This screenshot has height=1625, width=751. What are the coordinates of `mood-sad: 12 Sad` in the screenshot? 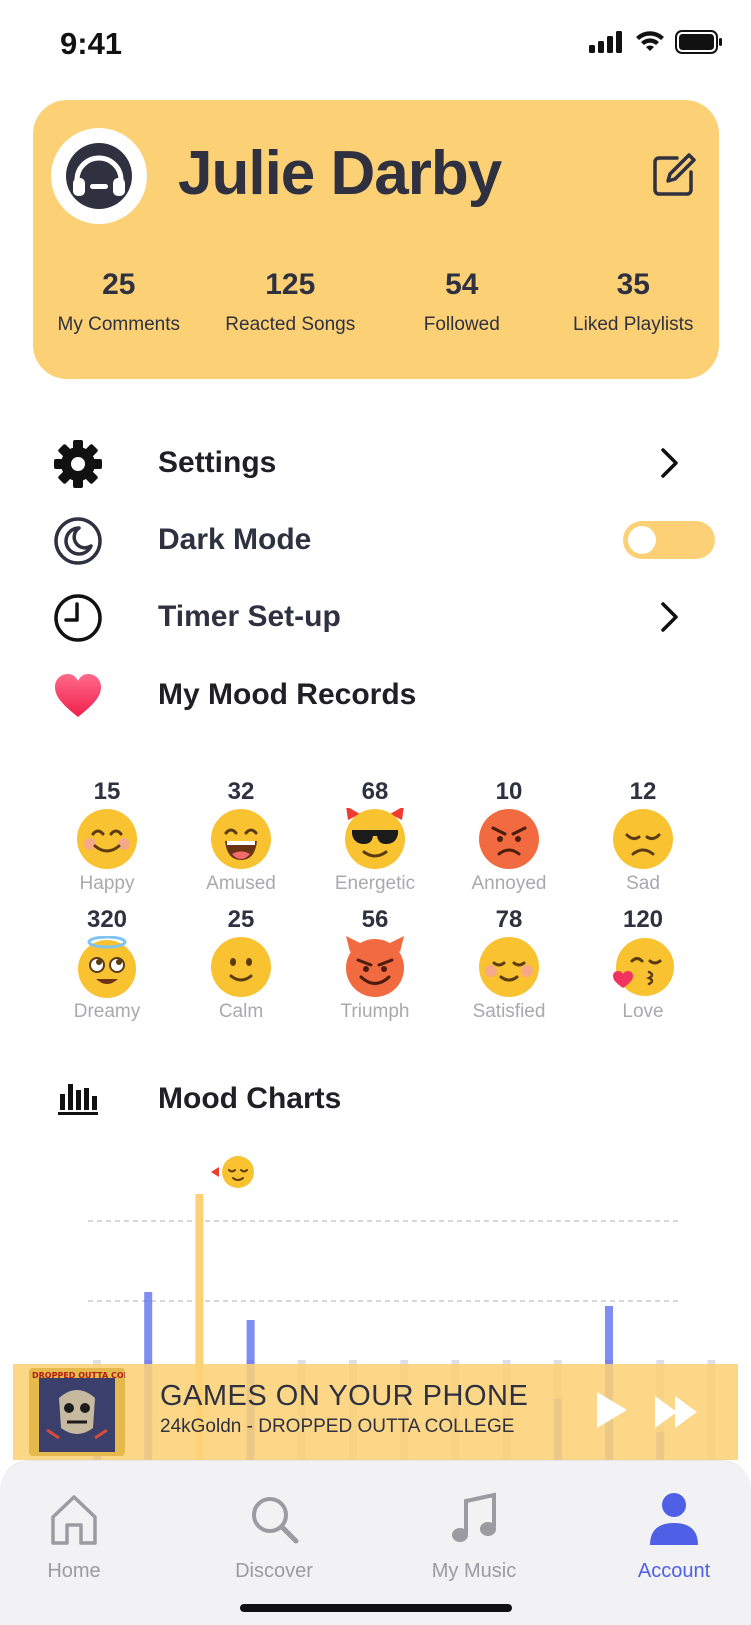 It's located at (643, 842).